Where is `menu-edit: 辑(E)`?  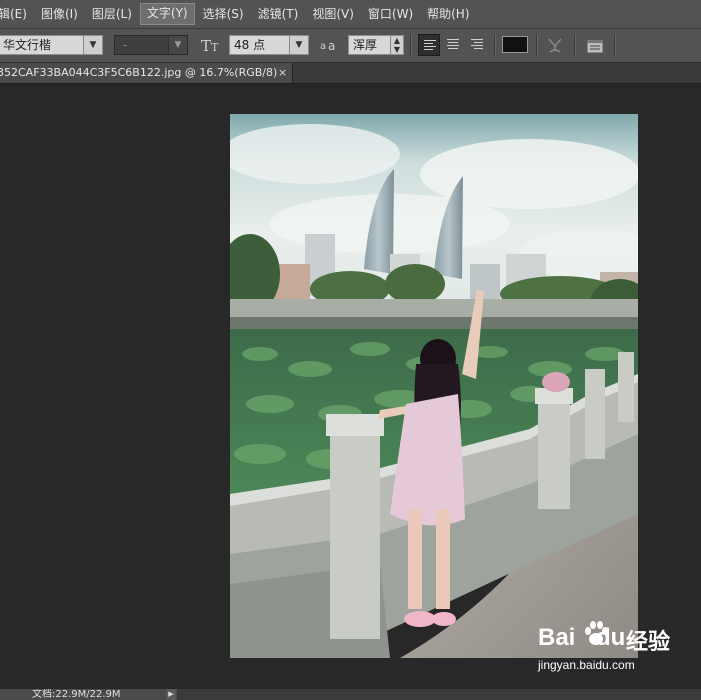 menu-edit: 辑(E) is located at coordinates (16, 14).